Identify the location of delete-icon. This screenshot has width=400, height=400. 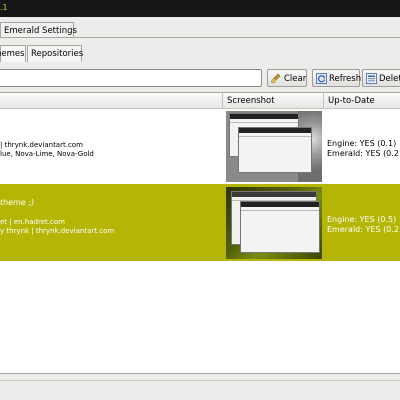
(371, 78).